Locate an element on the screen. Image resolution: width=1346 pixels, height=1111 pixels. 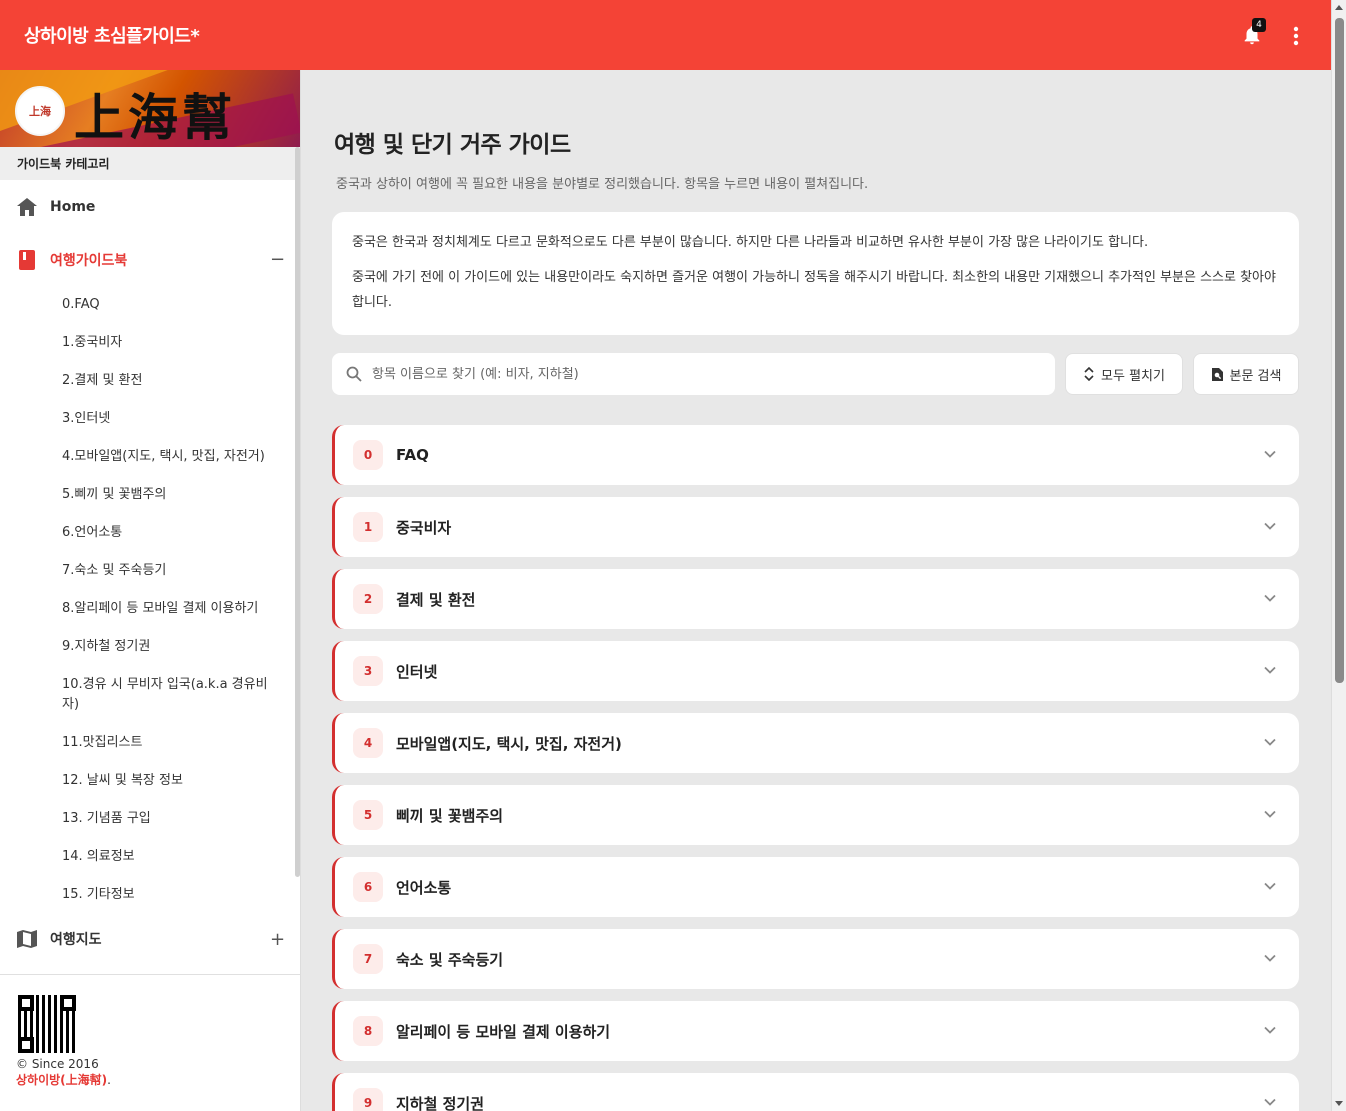
sidebar-item-guide: 6.언어소통 is located at coordinates (181, 533).